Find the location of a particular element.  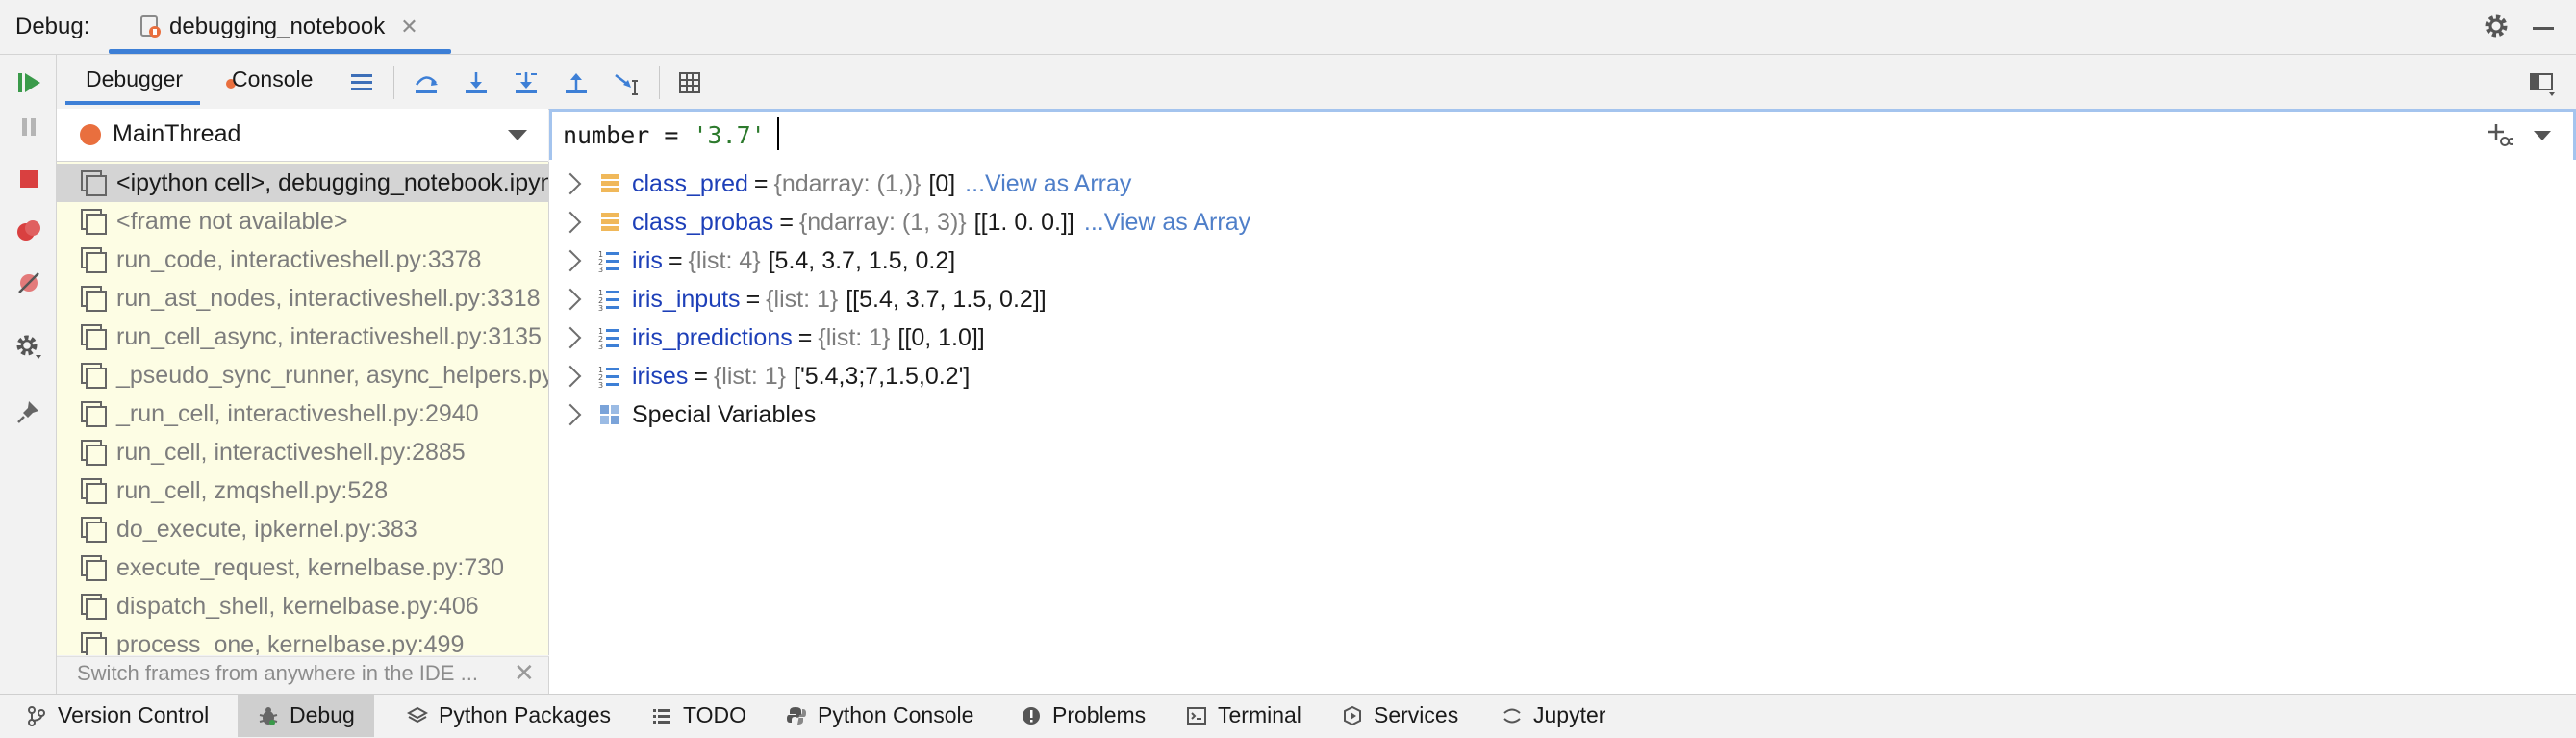

tab-version-control: Version Control is located at coordinates (117, 715).